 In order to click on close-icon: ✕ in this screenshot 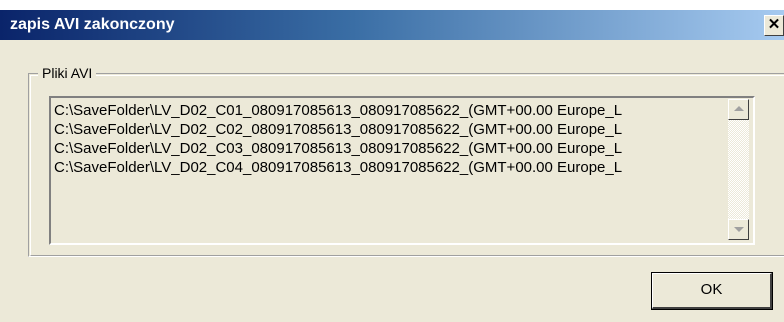, I will do `click(774, 24)`.